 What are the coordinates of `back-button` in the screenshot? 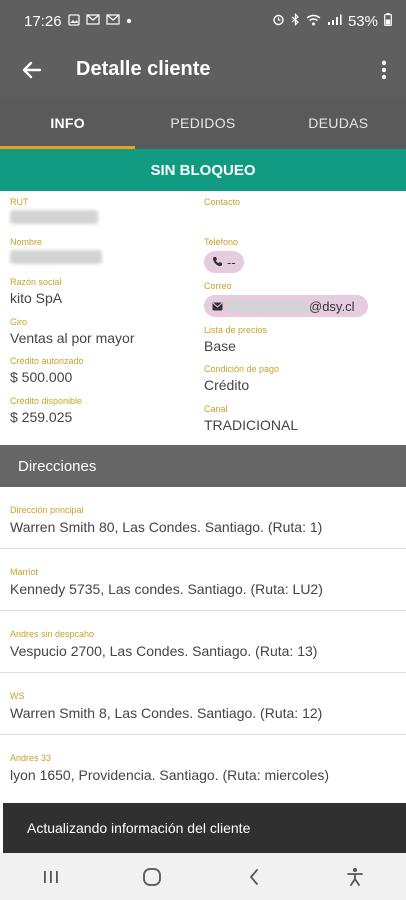 It's located at (32, 69).